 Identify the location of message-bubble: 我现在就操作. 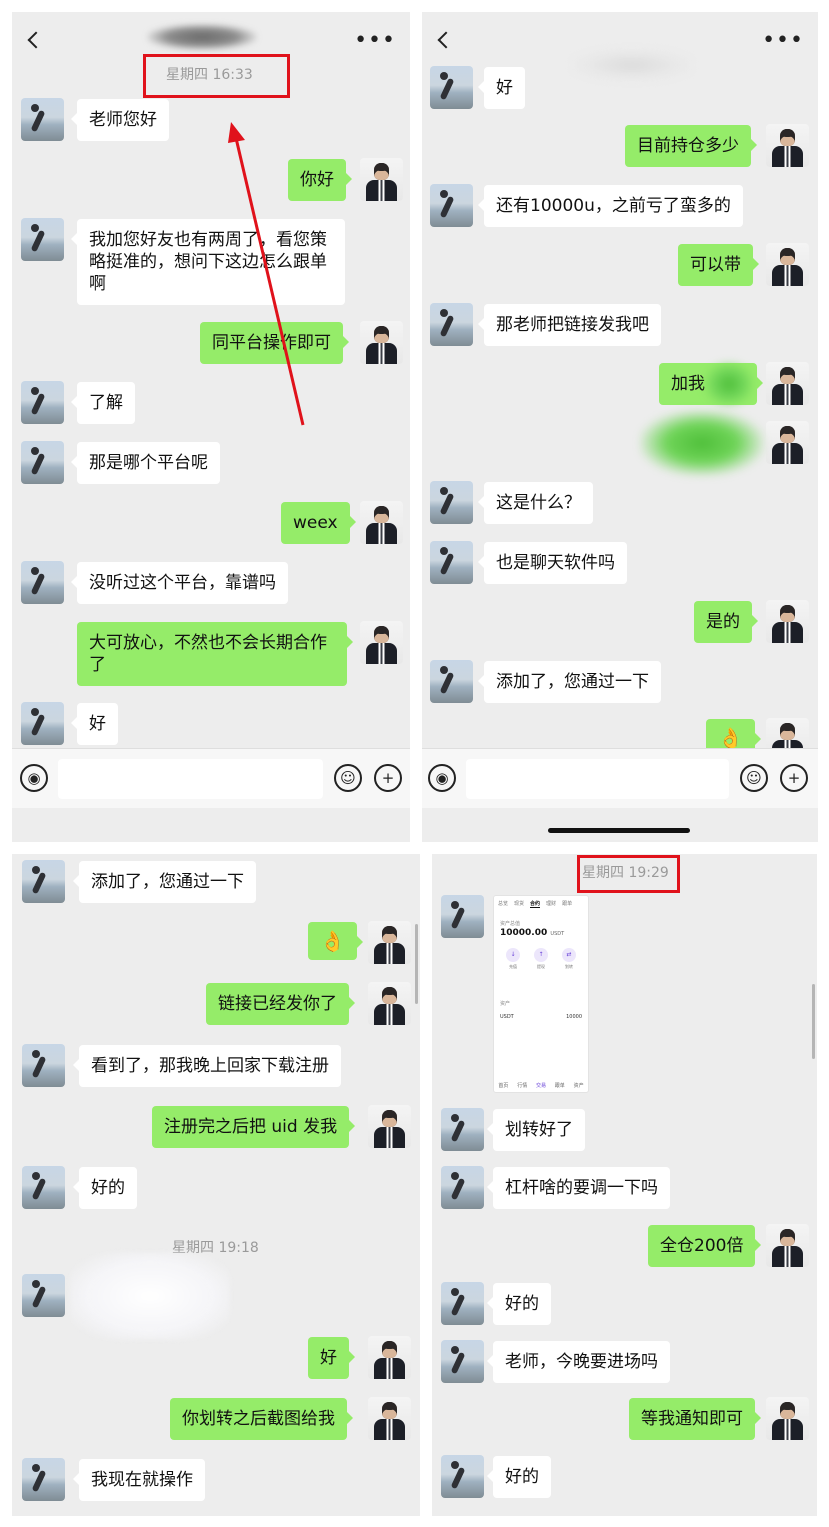
(139, 1480).